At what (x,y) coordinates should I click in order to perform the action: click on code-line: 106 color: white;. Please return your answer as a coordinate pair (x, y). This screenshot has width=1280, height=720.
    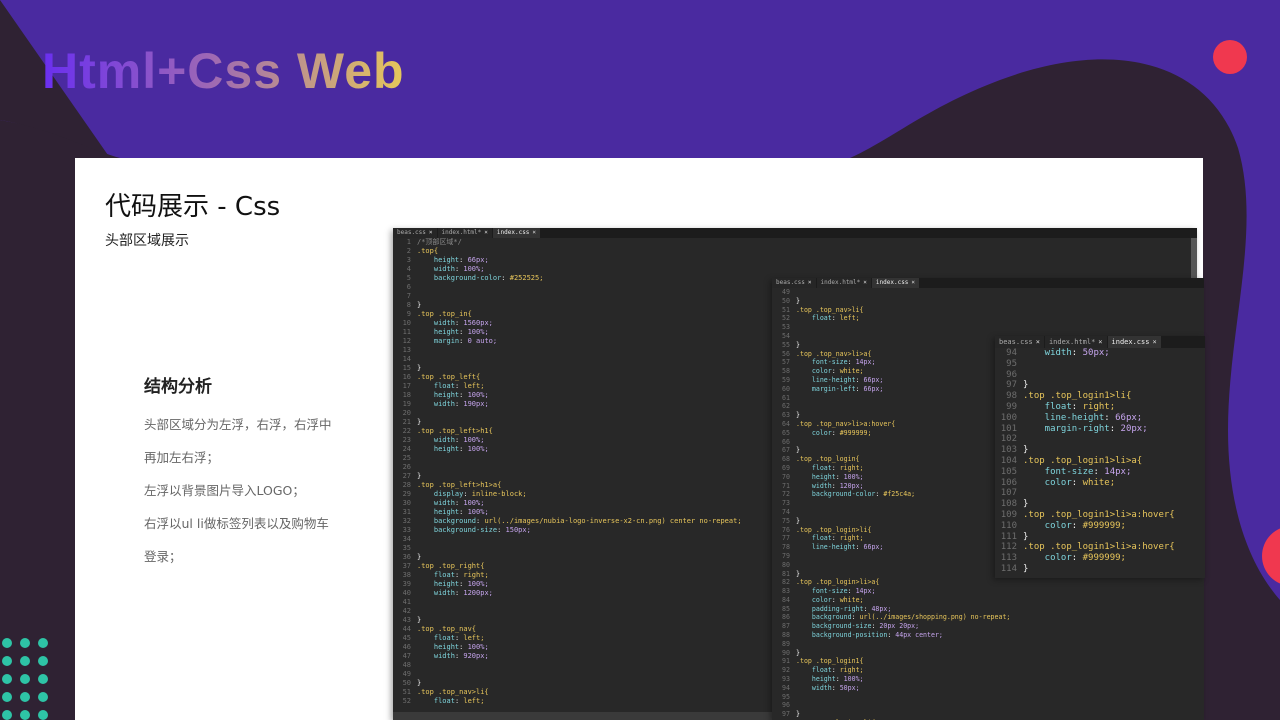
    Looking at the image, I should click on (1100, 483).